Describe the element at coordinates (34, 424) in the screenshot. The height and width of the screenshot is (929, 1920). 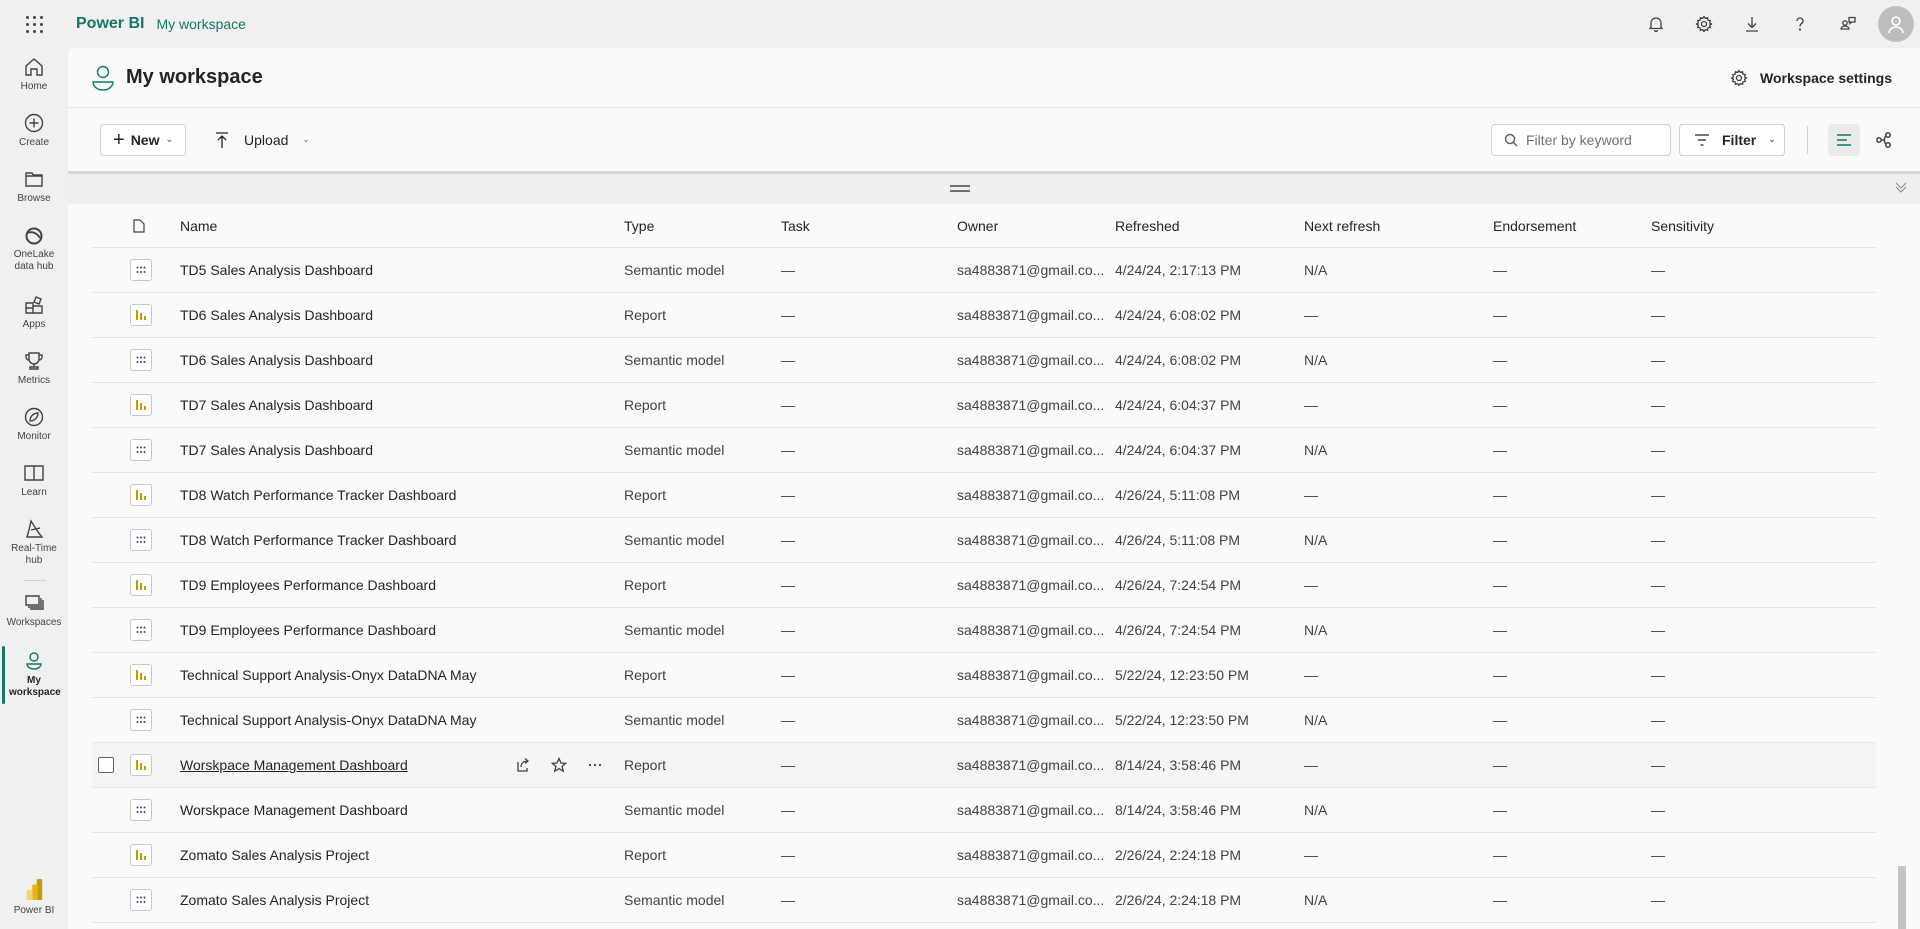
I see `nav-monitor: Monitor` at that location.